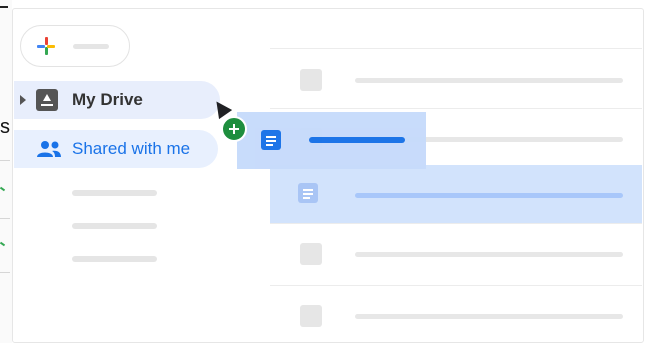  Describe the element at coordinates (49, 149) in the screenshot. I see `people-icon` at that location.